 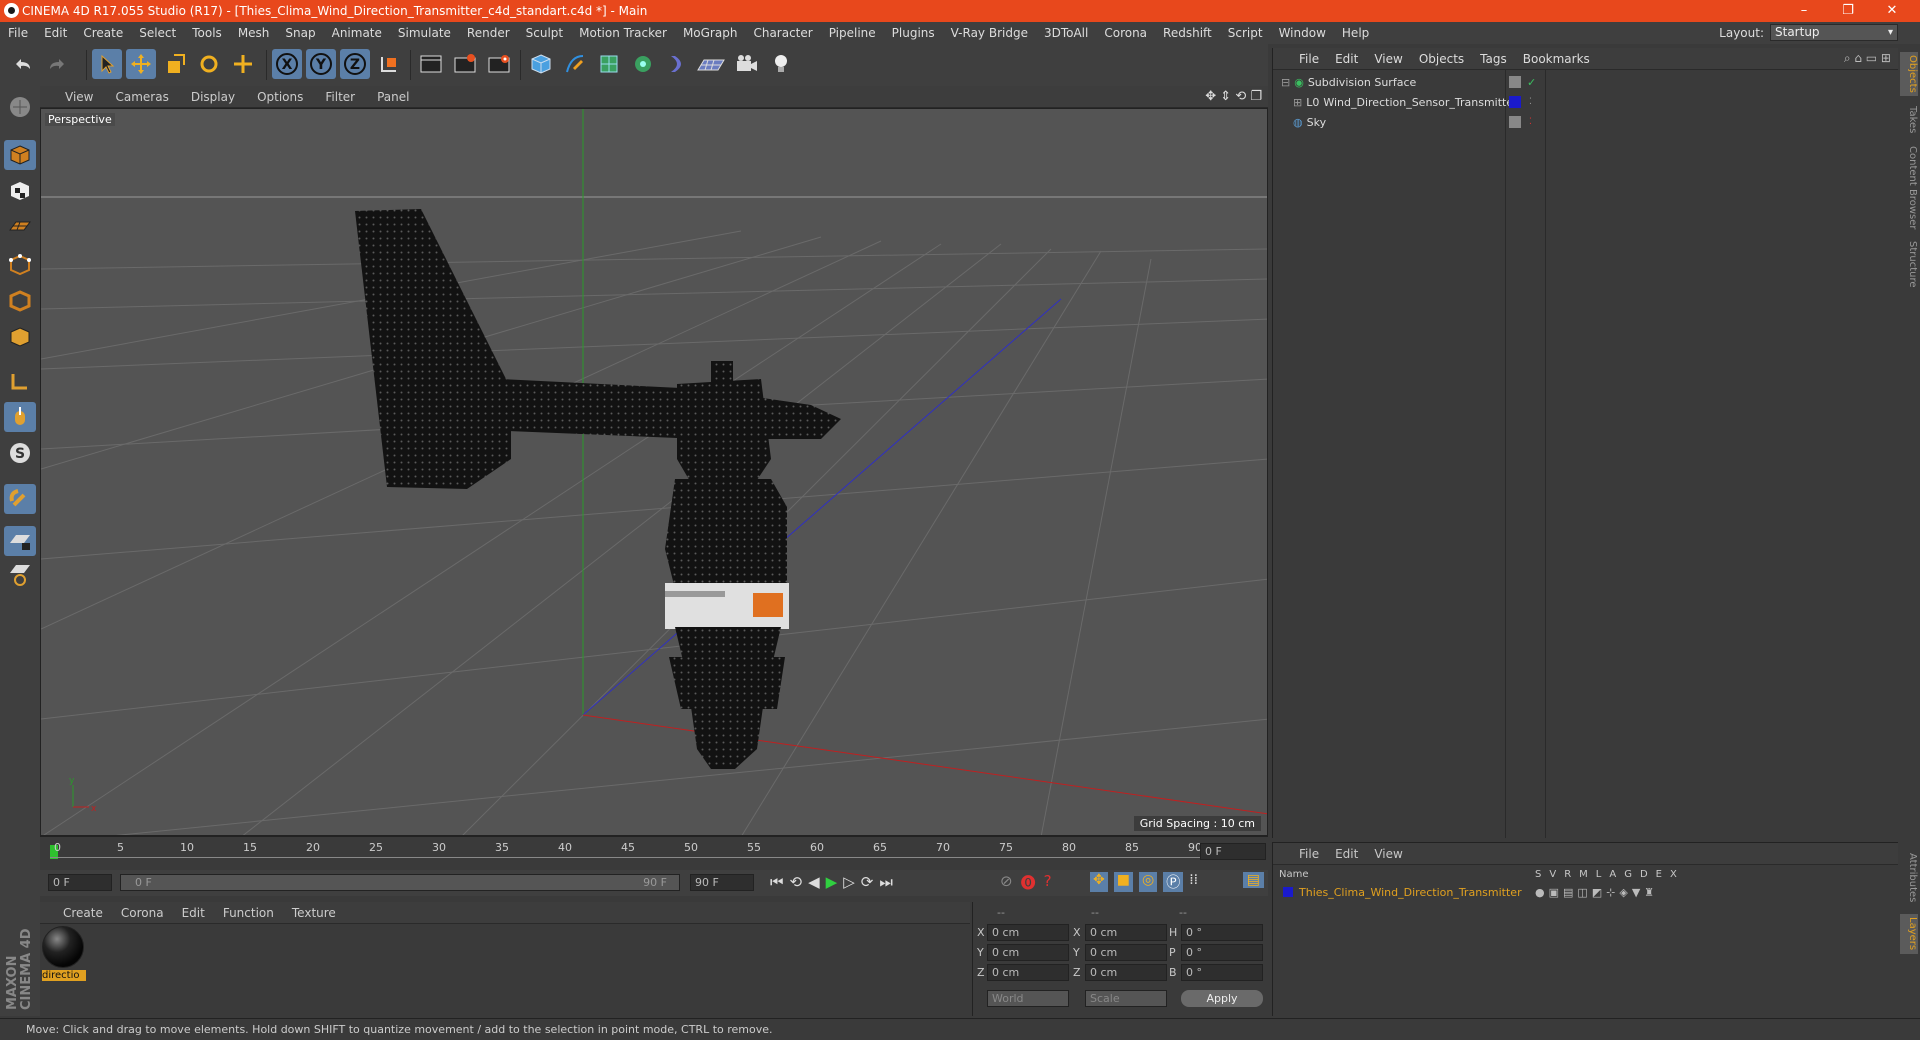 What do you see at coordinates (796, 882) in the screenshot?
I see `prev-key-icon: ⟲` at bounding box center [796, 882].